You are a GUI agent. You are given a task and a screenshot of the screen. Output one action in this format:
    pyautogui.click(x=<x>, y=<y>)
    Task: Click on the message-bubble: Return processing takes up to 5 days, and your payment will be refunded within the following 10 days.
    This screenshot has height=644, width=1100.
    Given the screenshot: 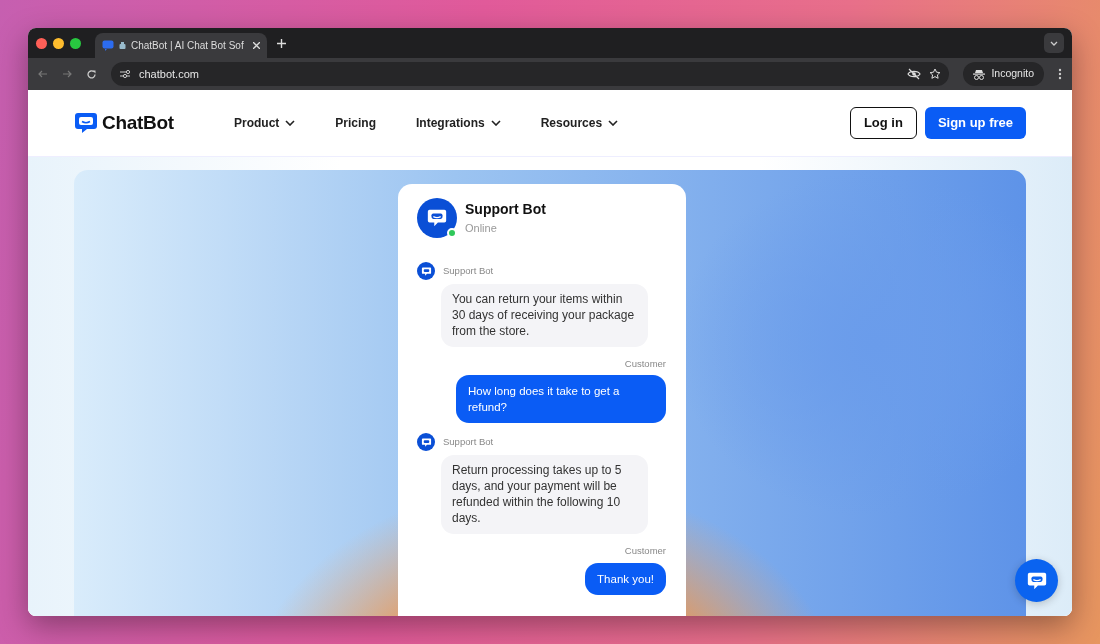 What is the action you would take?
    pyautogui.click(x=544, y=495)
    